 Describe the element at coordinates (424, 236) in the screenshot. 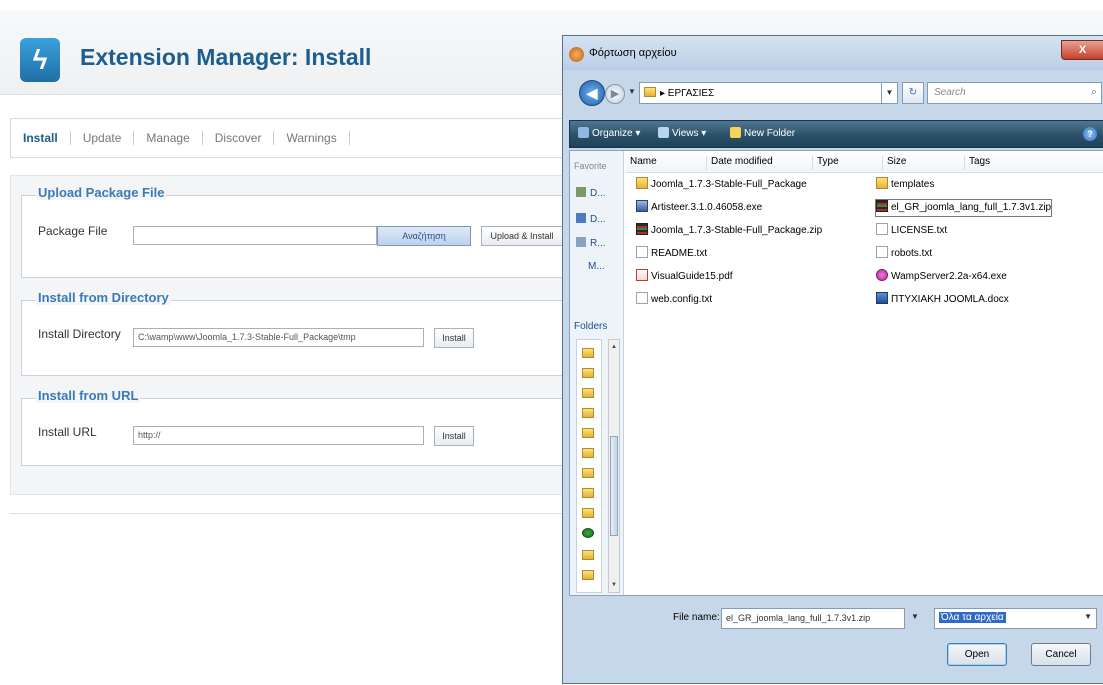

I see `browse-button: Αναζήτηση` at that location.